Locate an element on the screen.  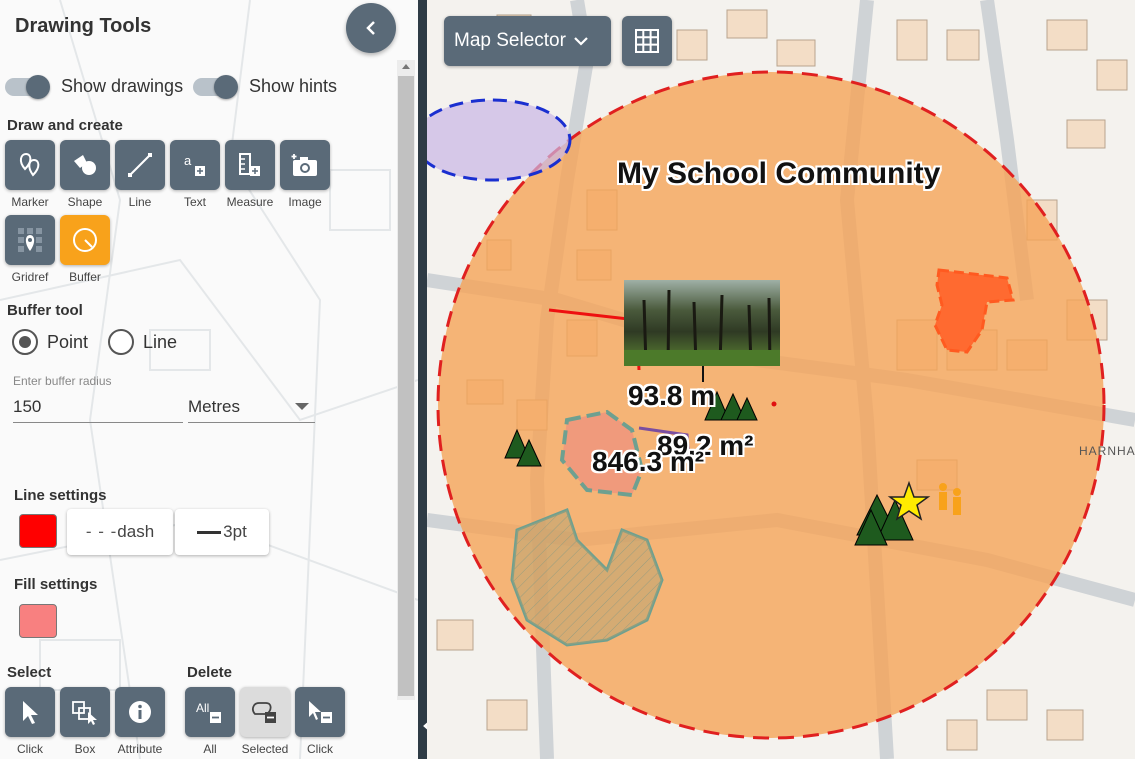
collapse-panel-button is located at coordinates (371, 28).